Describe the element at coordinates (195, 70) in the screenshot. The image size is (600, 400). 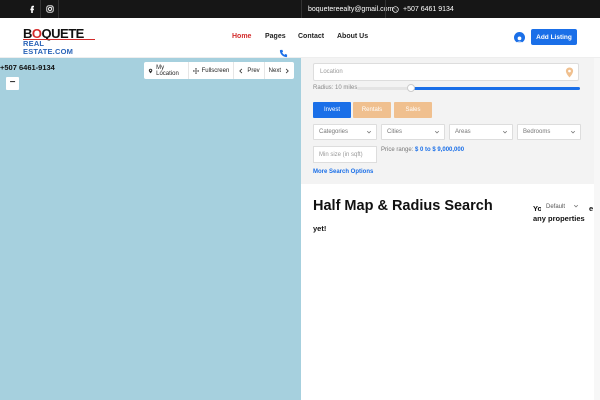
I see `fullscreen-icon` at that location.